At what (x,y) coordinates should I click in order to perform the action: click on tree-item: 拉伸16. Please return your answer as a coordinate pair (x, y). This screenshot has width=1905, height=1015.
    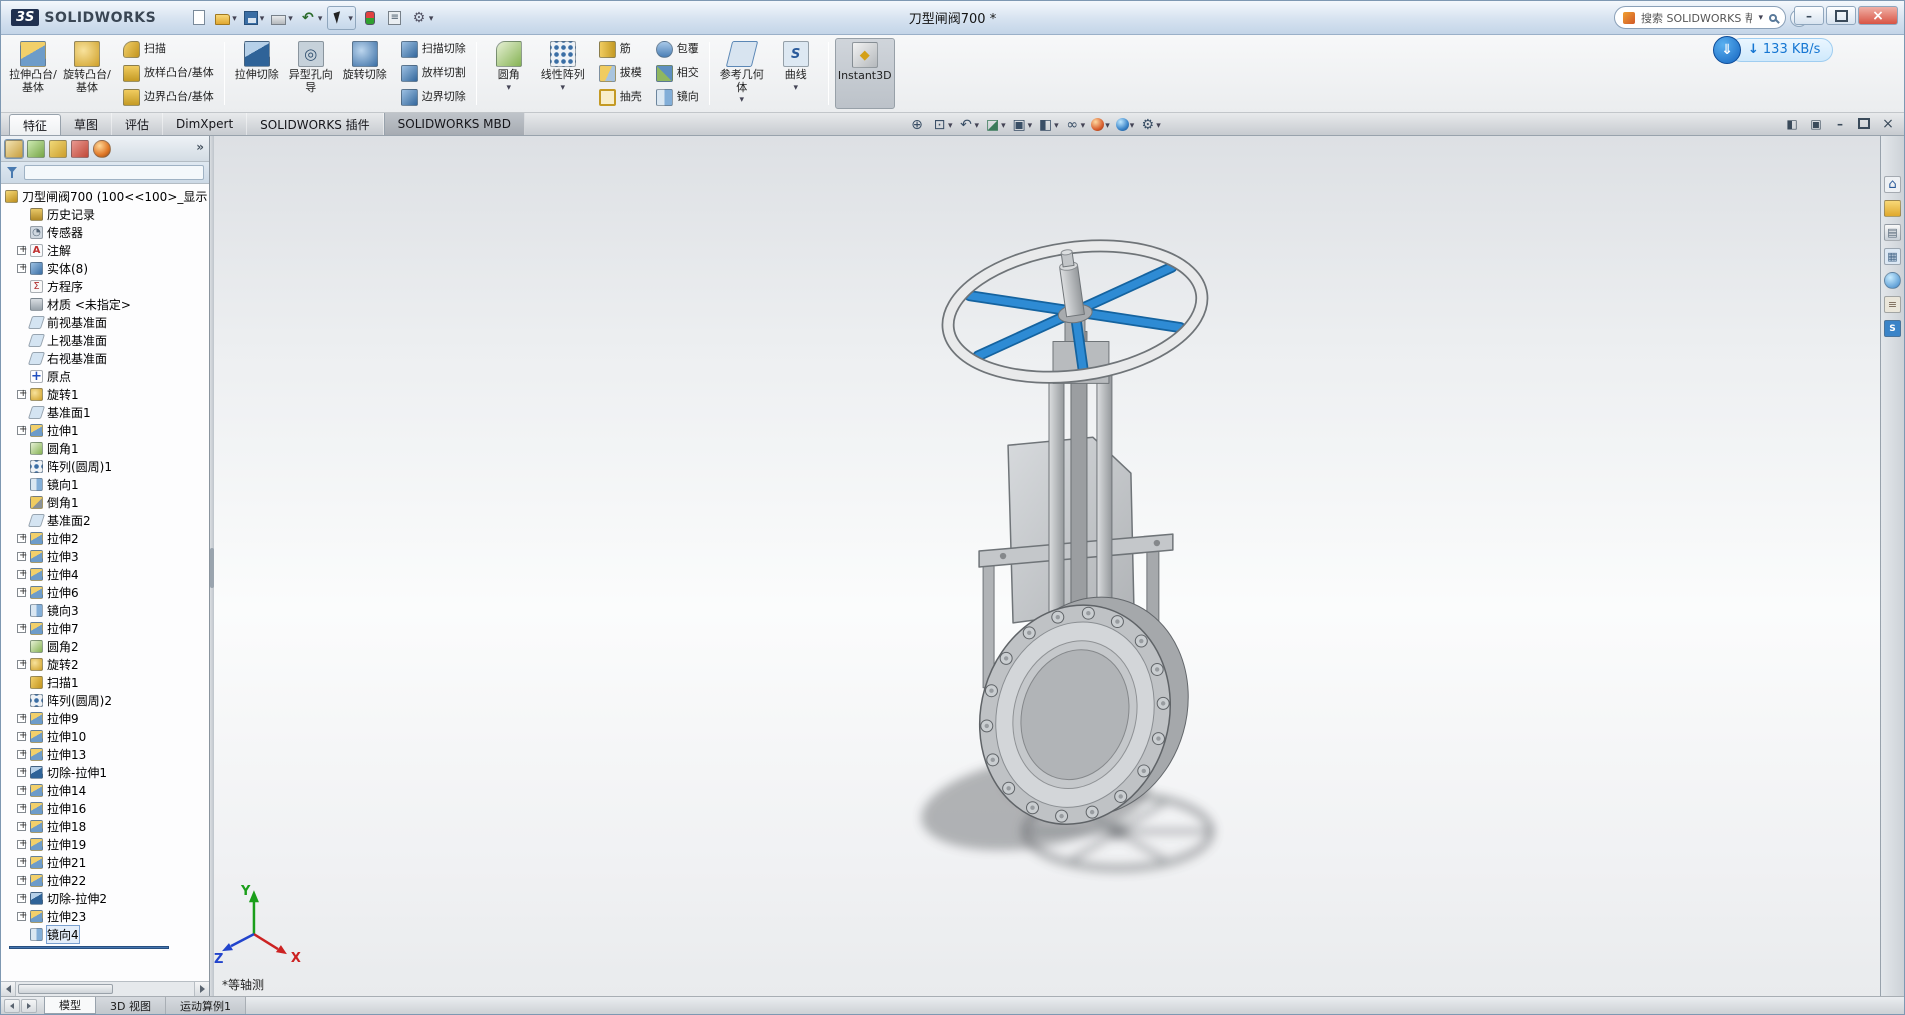
    Looking at the image, I should click on (107, 808).